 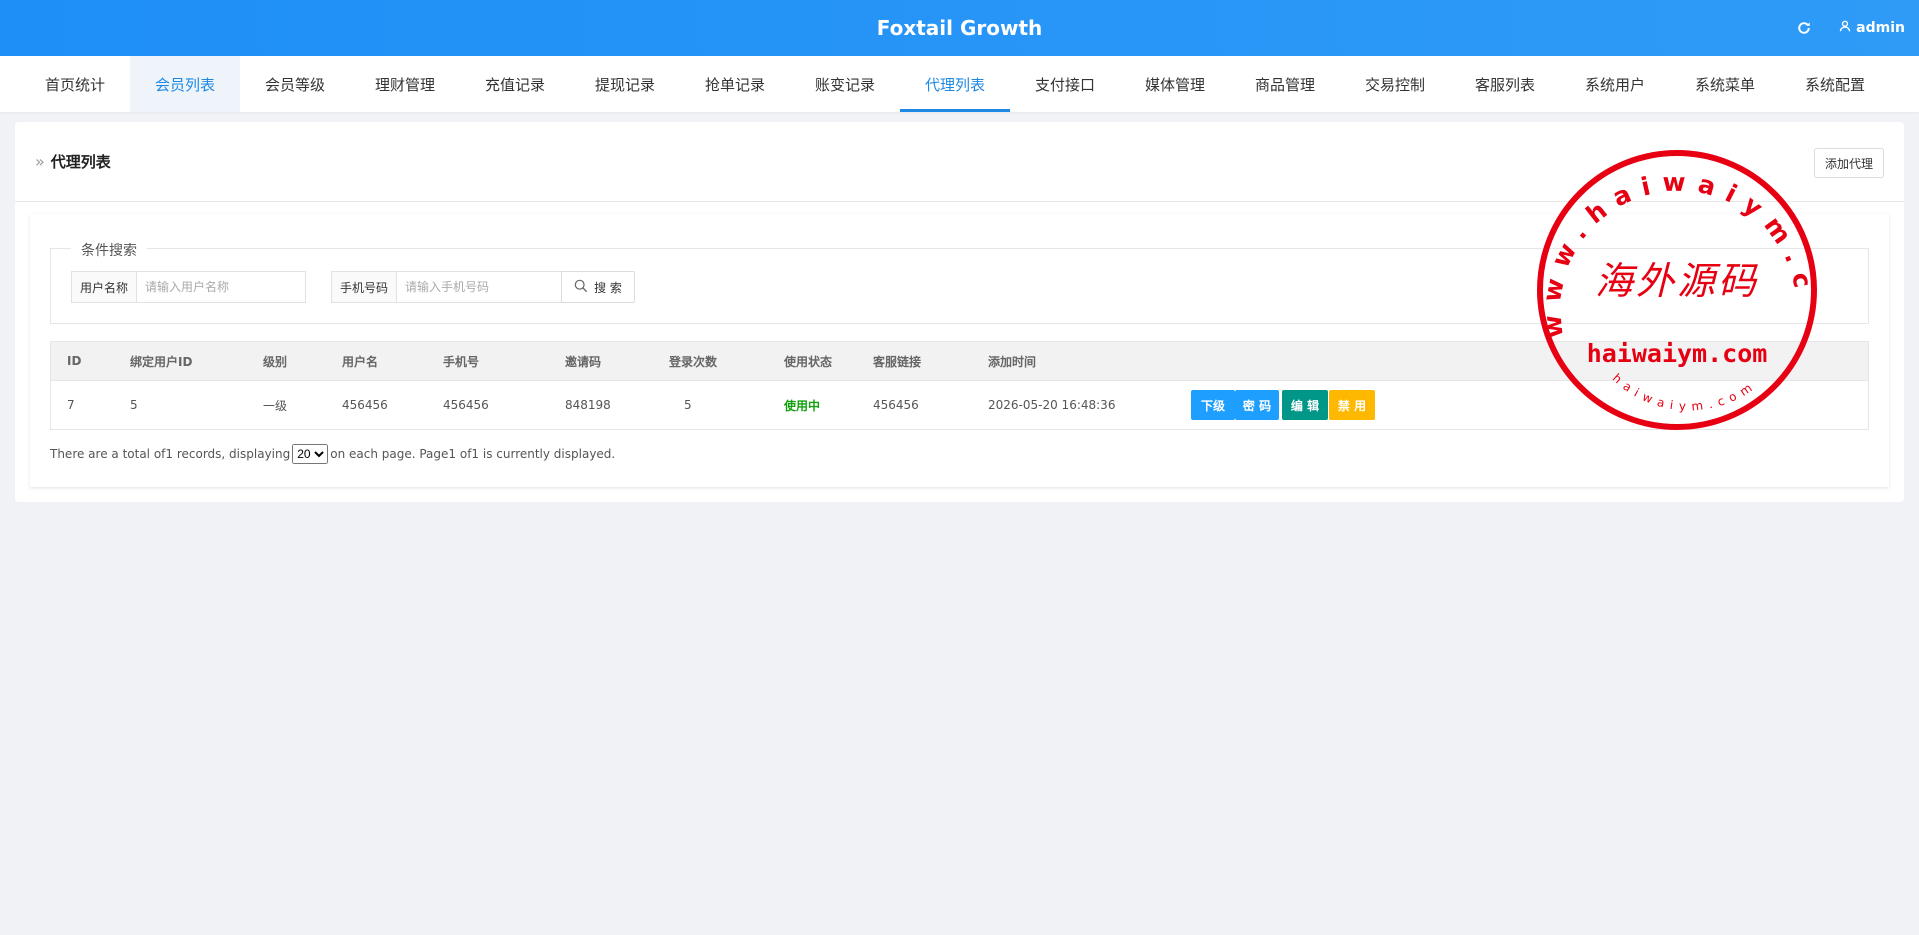 What do you see at coordinates (74, 361) in the screenshot?
I see `column-header: ID` at bounding box center [74, 361].